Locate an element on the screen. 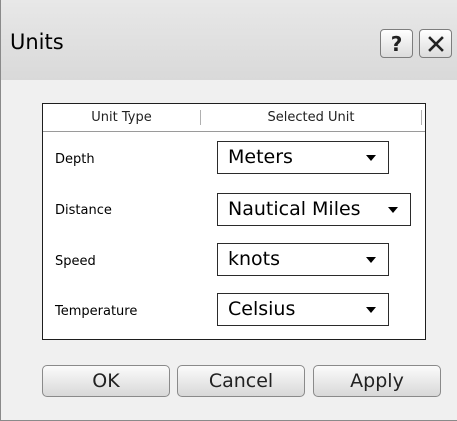 This screenshot has width=457, height=421. distance-unit-value: Nautical Miles is located at coordinates (294, 209).